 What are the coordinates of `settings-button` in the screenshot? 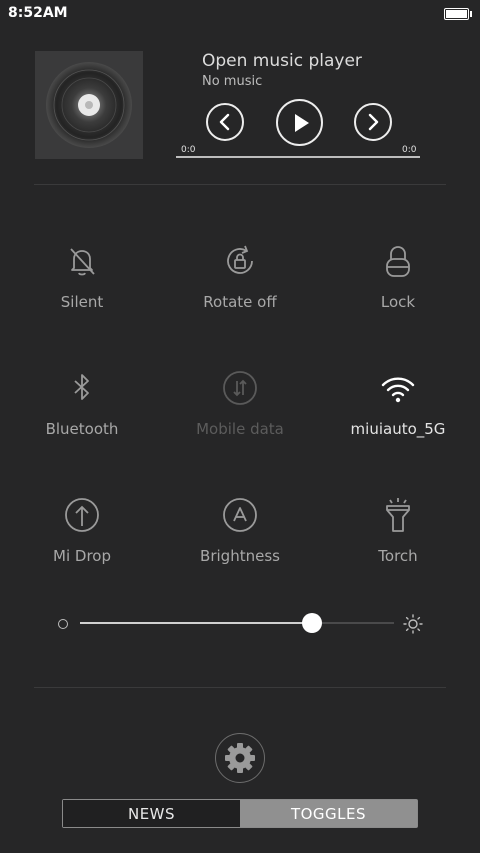 It's located at (240, 758).